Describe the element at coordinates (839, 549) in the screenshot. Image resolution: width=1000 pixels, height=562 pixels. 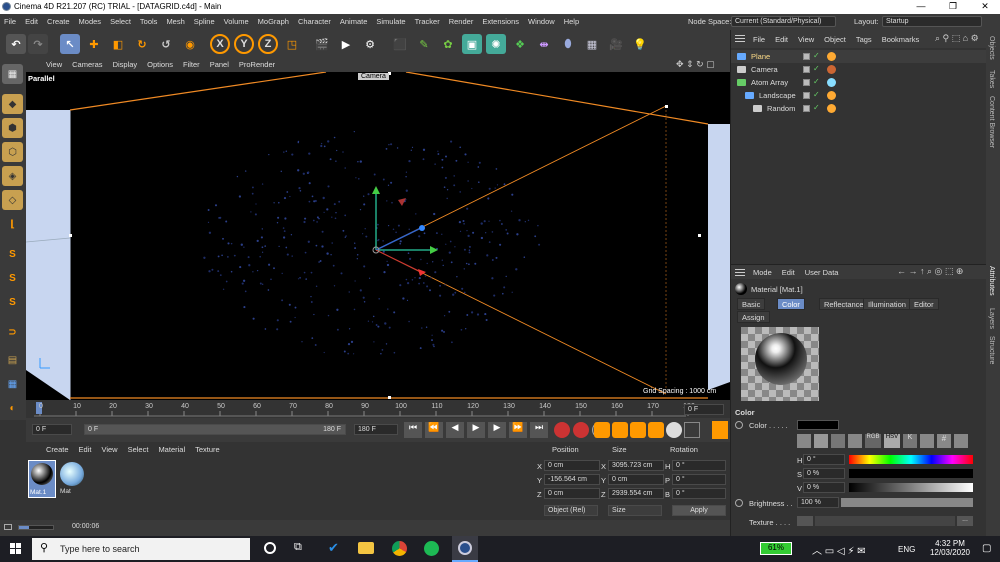
I see `tray-icons: ︿ ▭ ◁ ⚡ ✉` at that location.